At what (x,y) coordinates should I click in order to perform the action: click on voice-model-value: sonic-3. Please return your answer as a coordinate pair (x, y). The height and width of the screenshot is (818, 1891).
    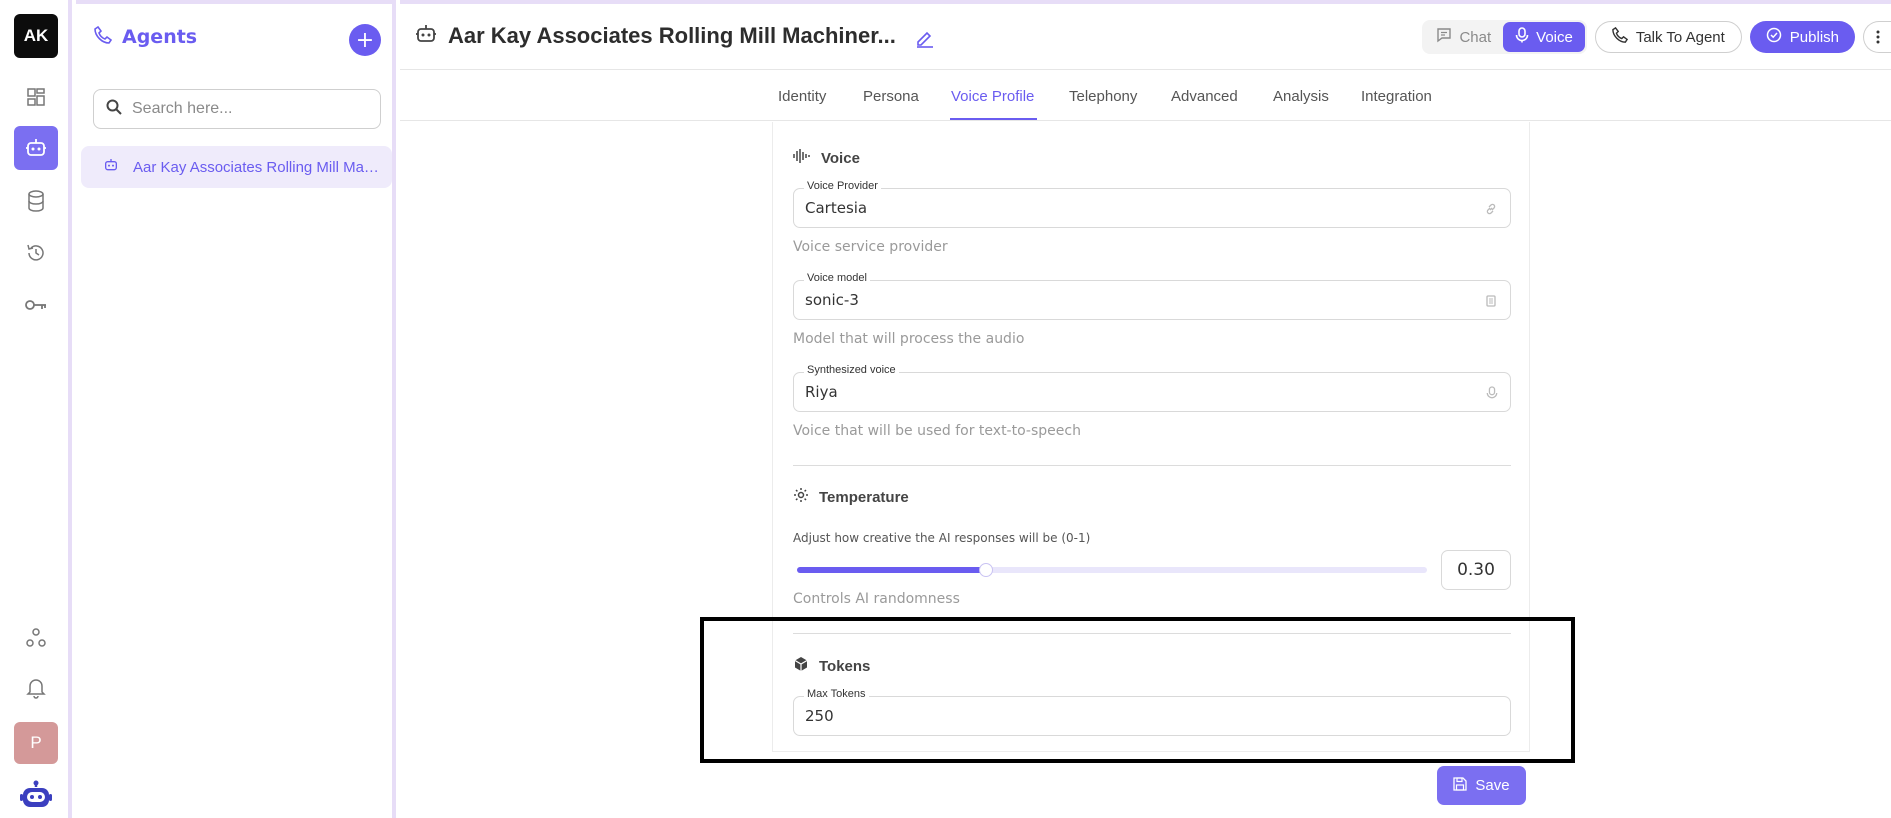
    Looking at the image, I should click on (832, 300).